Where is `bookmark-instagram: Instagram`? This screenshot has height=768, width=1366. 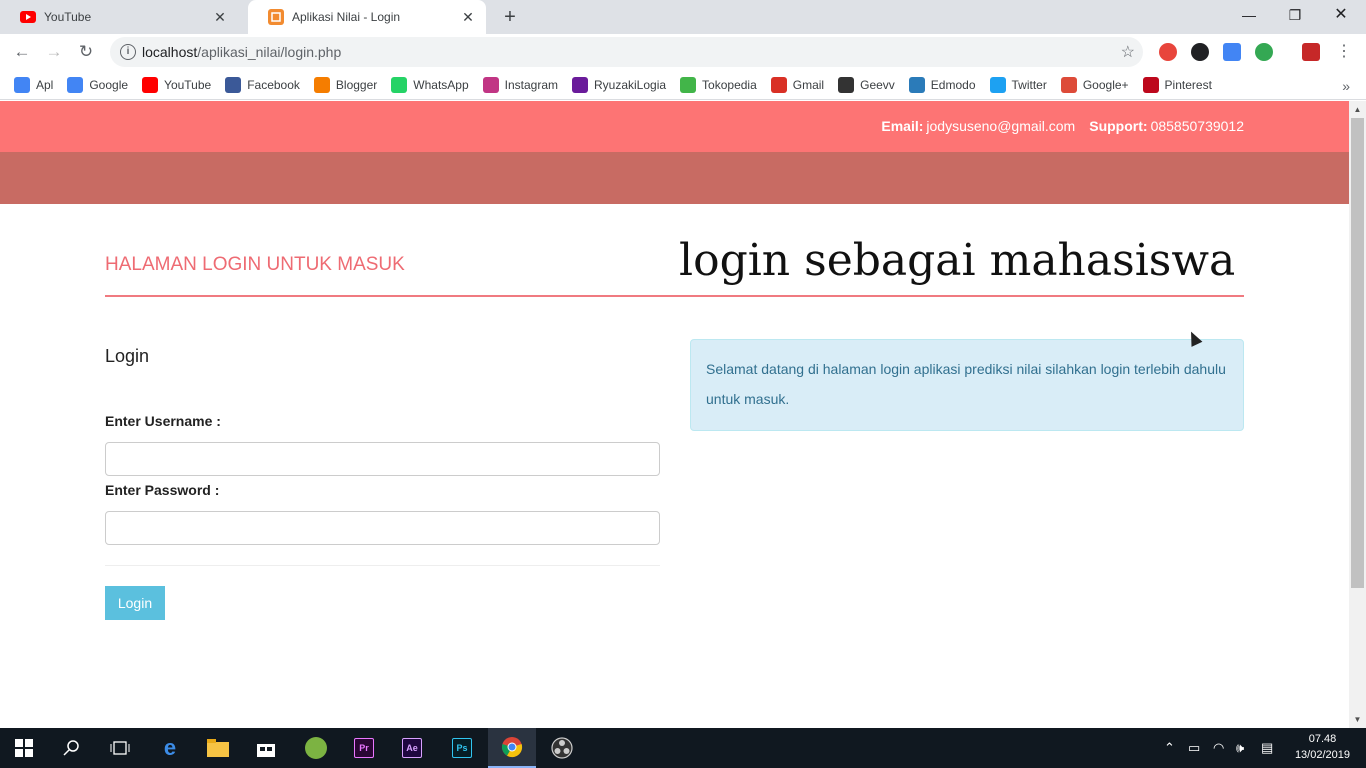 bookmark-instagram: Instagram is located at coordinates (520, 84).